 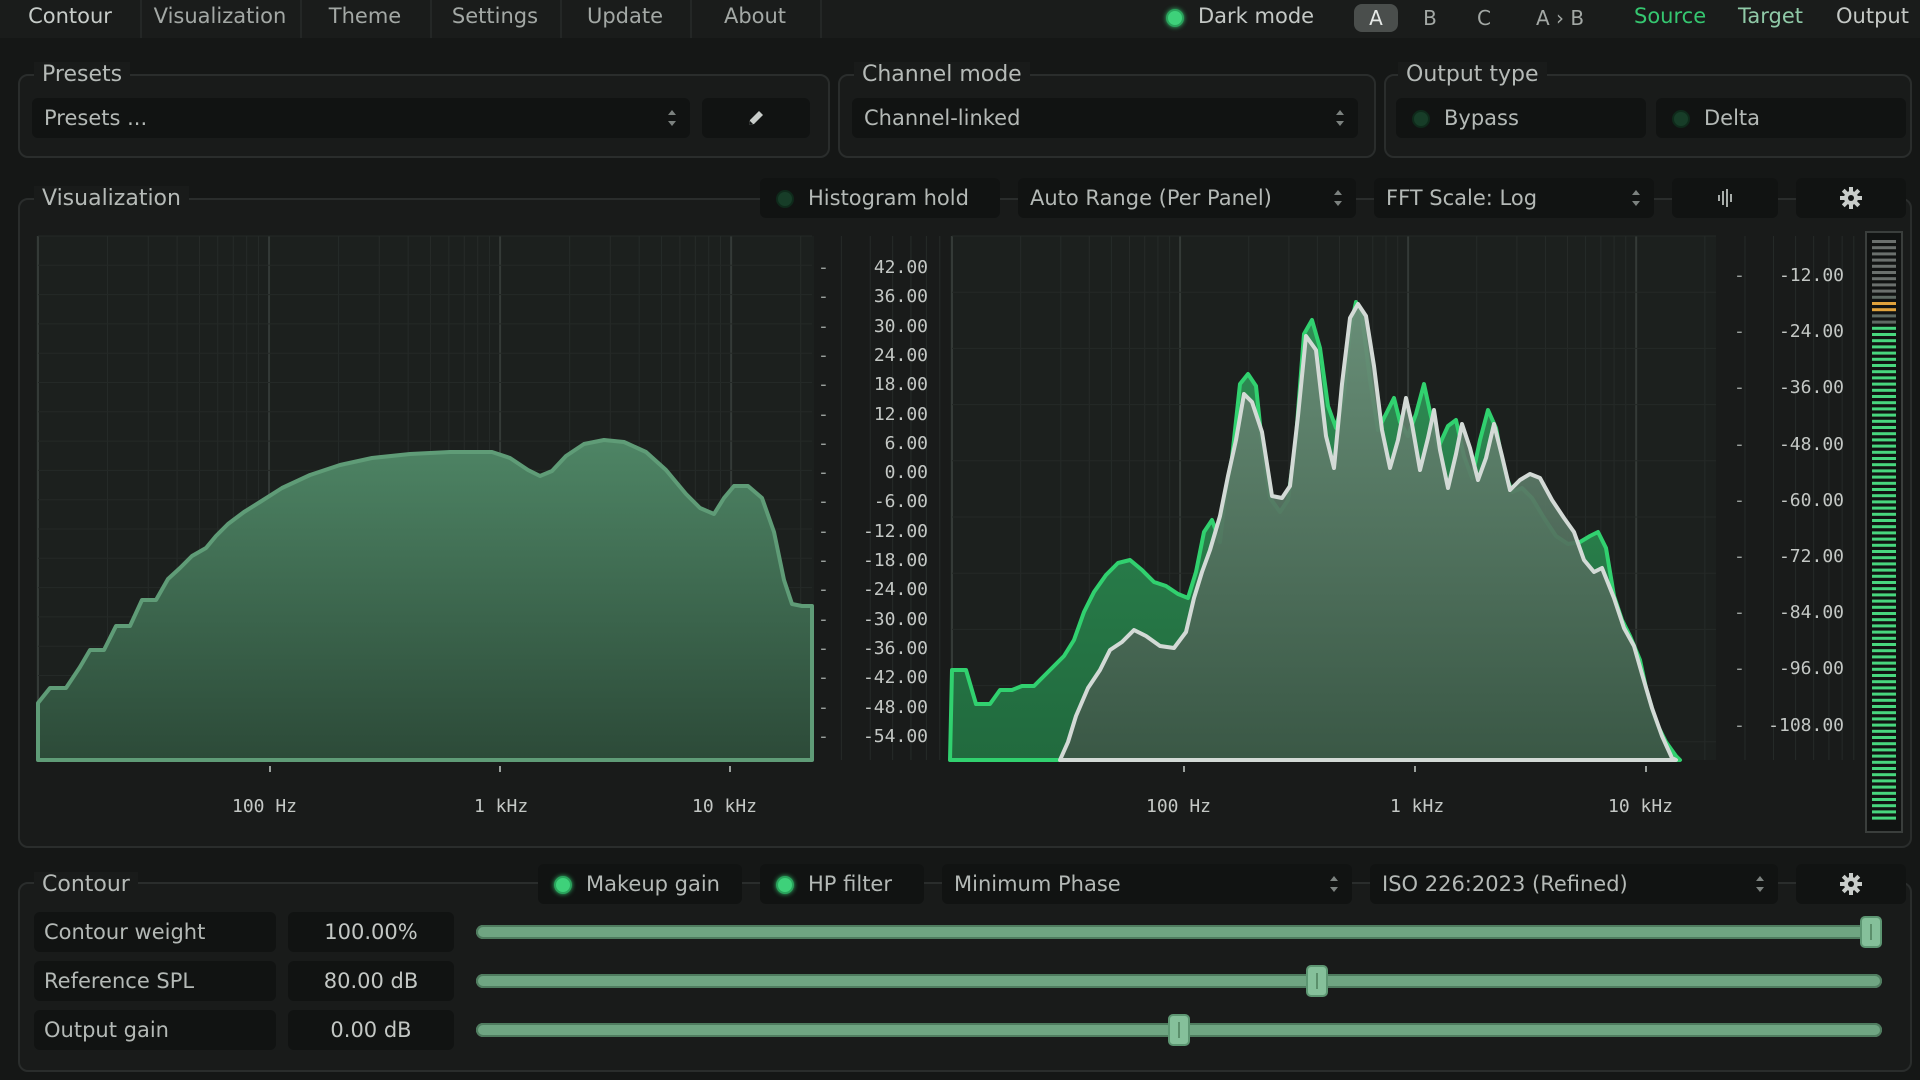 I want to click on left-y-tick-label: -36.00, so click(x=895, y=648).